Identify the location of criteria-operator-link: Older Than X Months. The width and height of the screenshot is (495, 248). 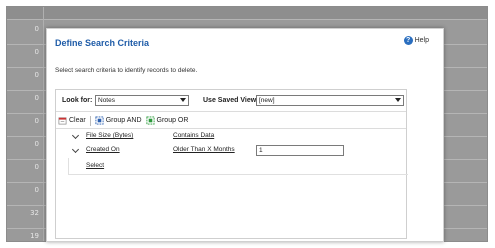
(204, 149).